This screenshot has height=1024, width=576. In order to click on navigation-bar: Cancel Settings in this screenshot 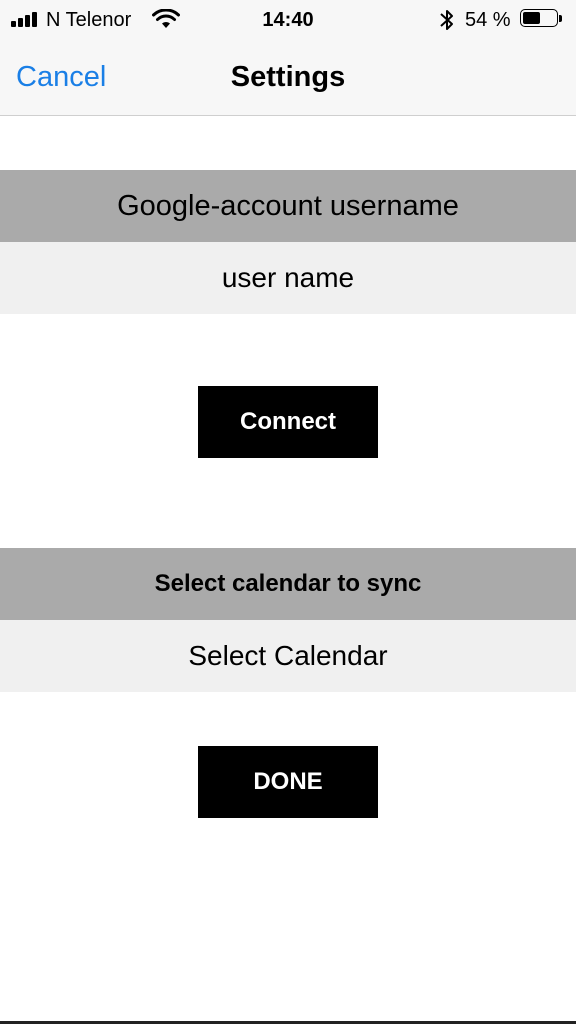, I will do `click(288, 78)`.